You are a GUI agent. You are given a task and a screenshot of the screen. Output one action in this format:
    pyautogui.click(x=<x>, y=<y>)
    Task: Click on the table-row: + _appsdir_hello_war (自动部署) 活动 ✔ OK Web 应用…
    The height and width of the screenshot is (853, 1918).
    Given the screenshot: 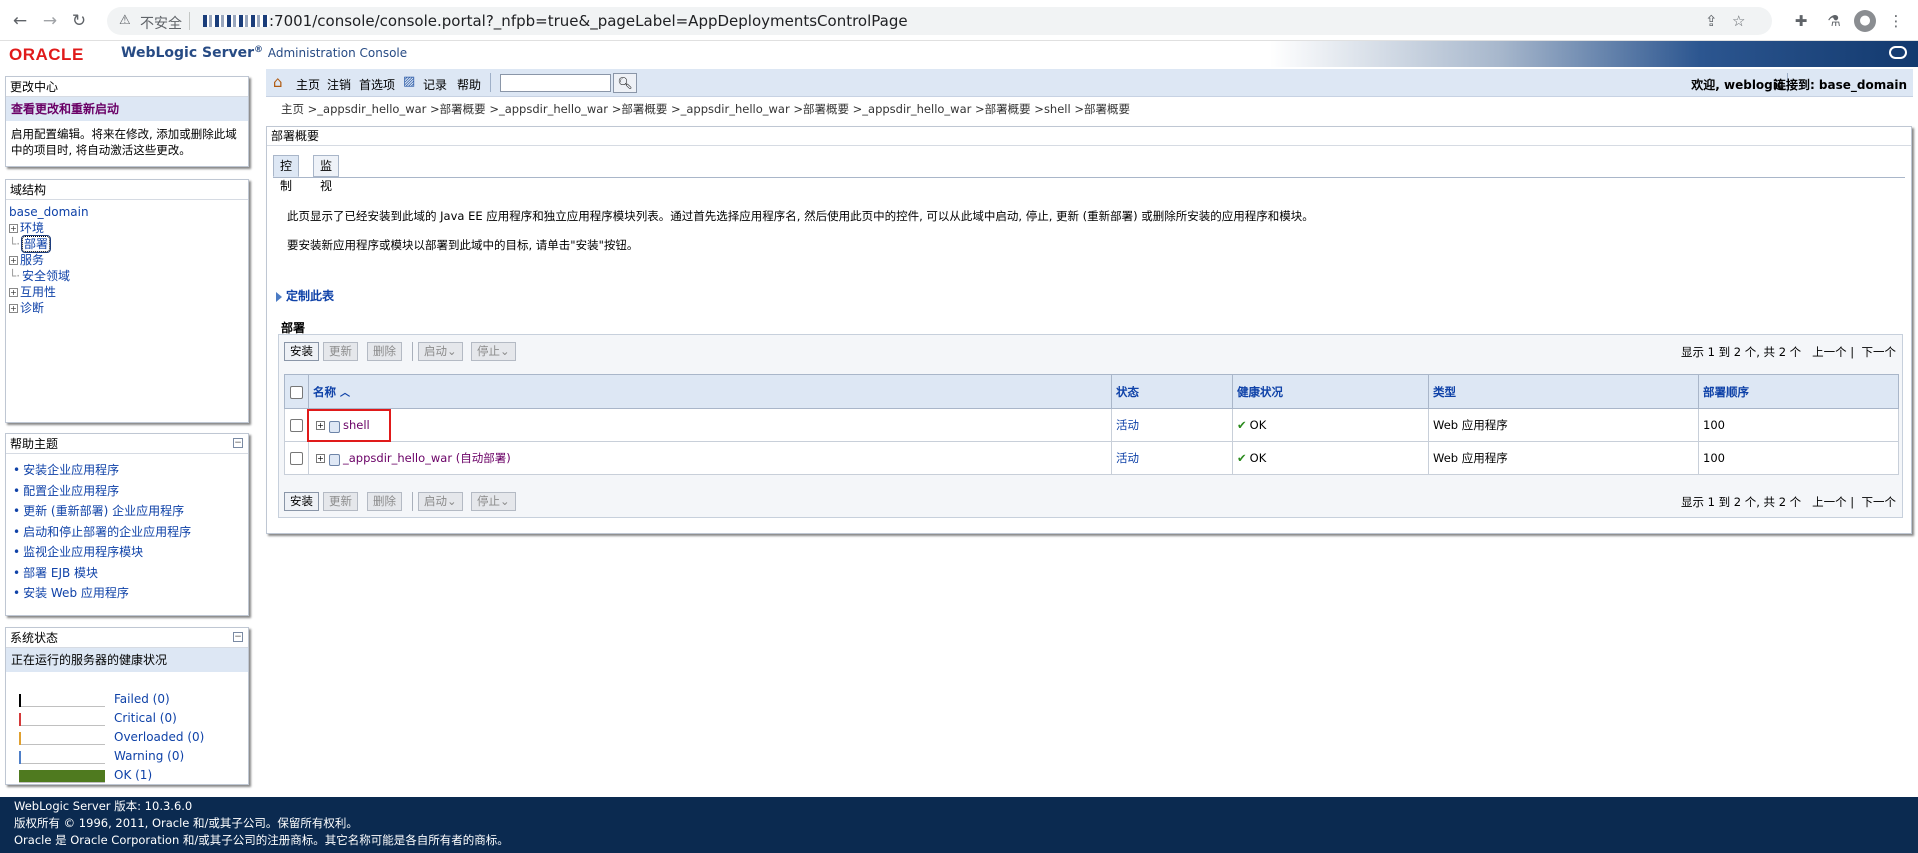 What is the action you would take?
    pyautogui.click(x=1091, y=458)
    